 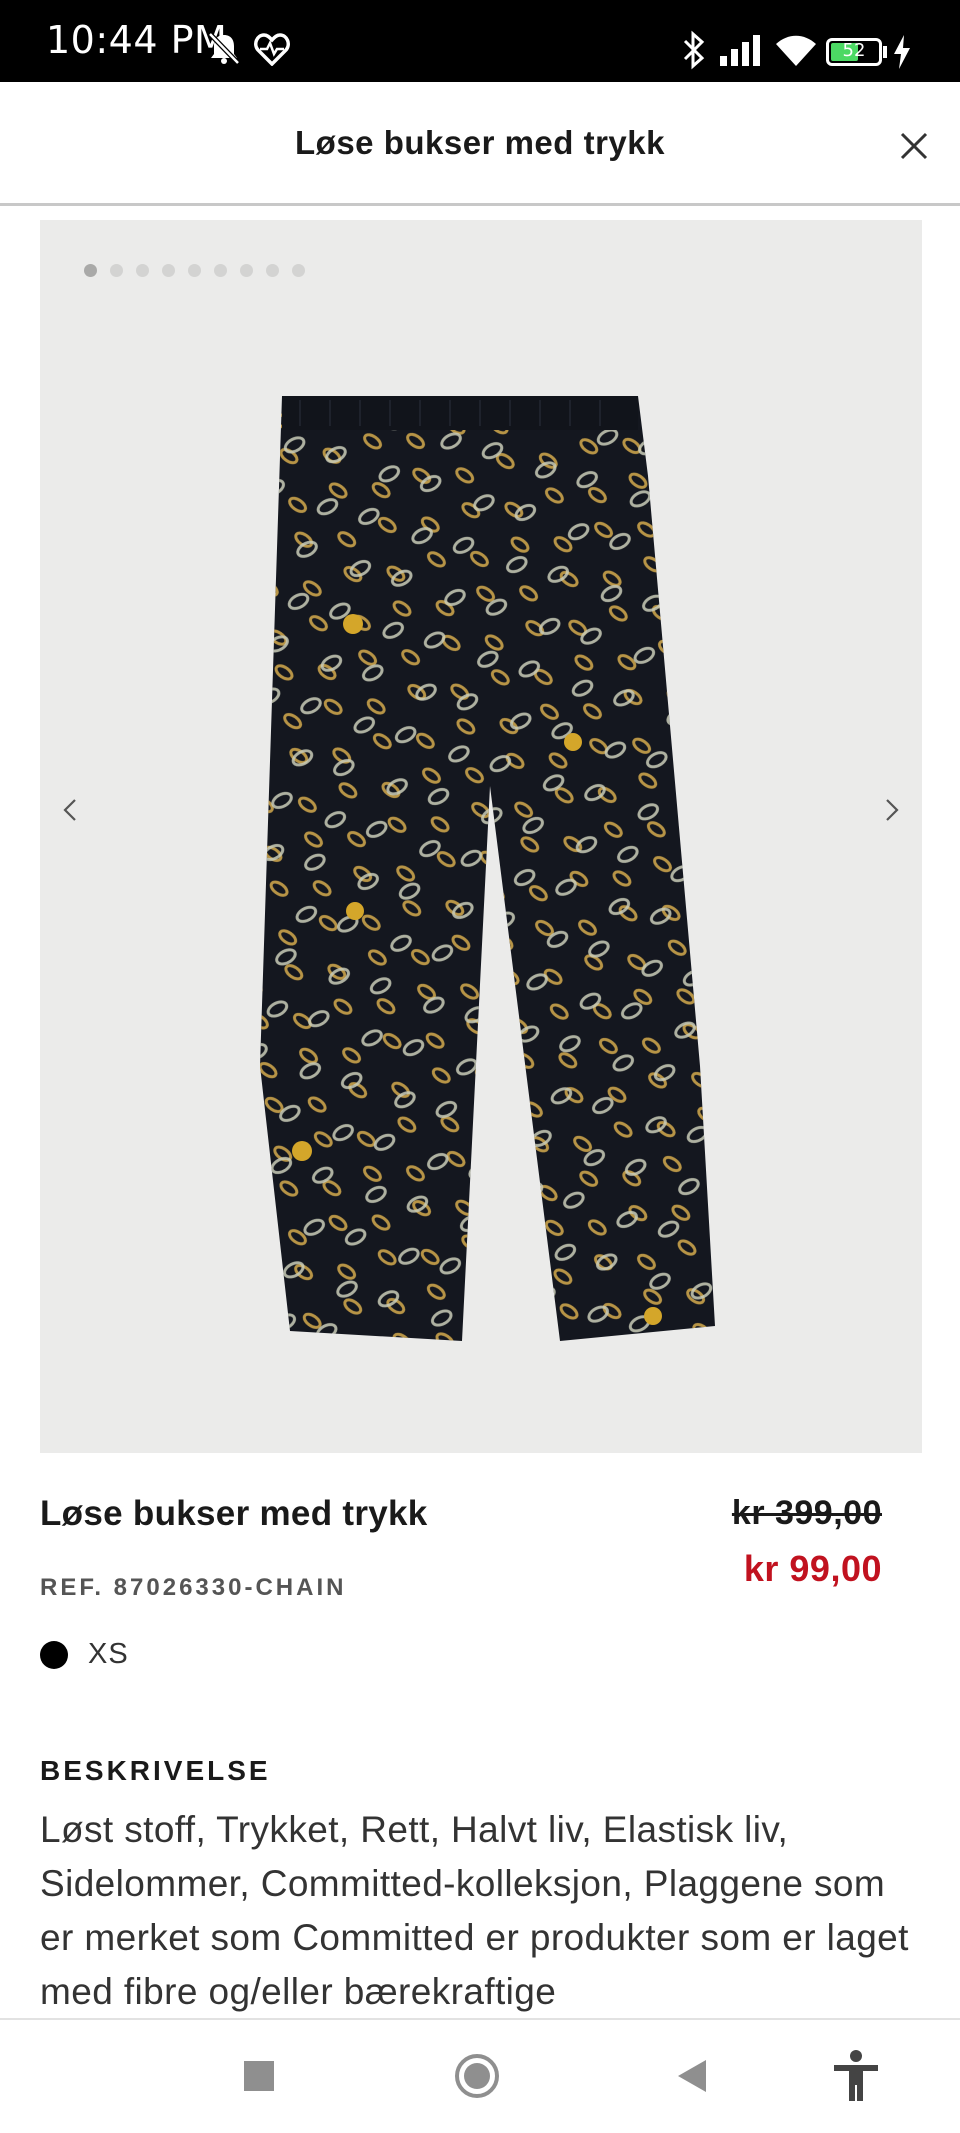 What do you see at coordinates (234, 1513) in the screenshot?
I see `product-name: Løse bukser med trykk` at bounding box center [234, 1513].